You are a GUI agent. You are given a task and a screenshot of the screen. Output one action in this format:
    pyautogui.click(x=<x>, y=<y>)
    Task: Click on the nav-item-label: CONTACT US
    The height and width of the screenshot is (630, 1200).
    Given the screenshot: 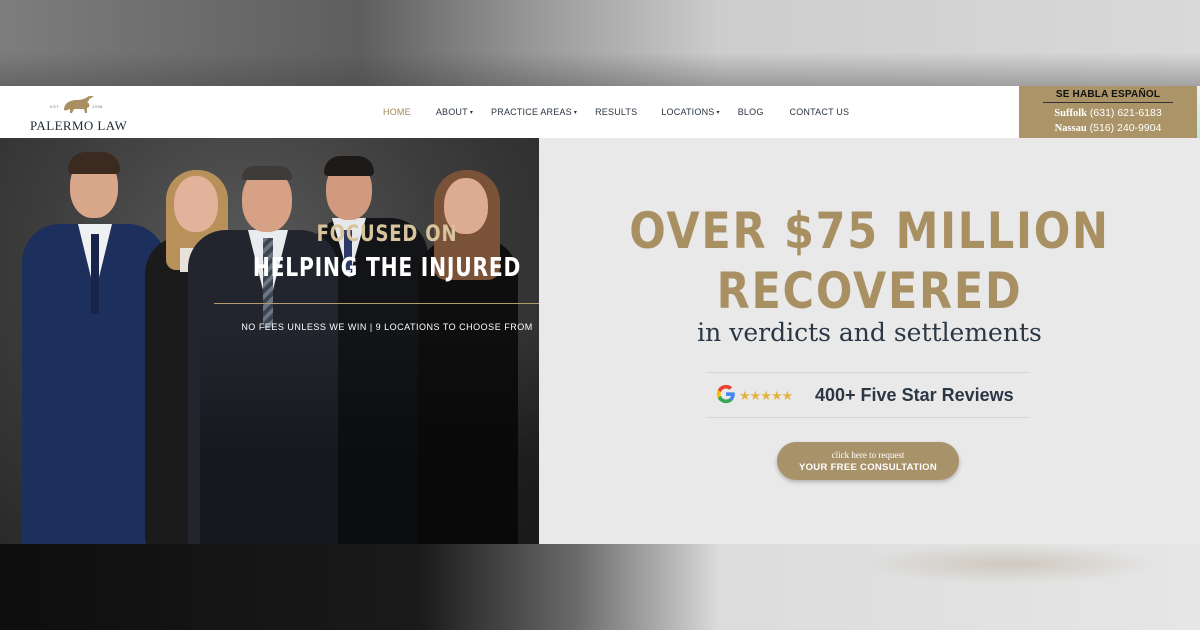 What is the action you would take?
    pyautogui.click(x=819, y=112)
    